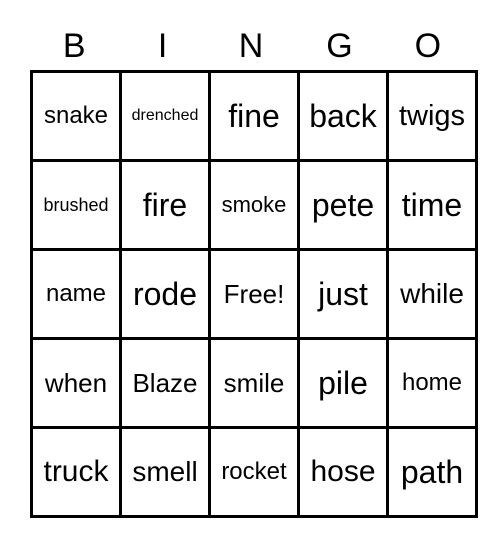  I want to click on header-letter-g: G, so click(339, 46).